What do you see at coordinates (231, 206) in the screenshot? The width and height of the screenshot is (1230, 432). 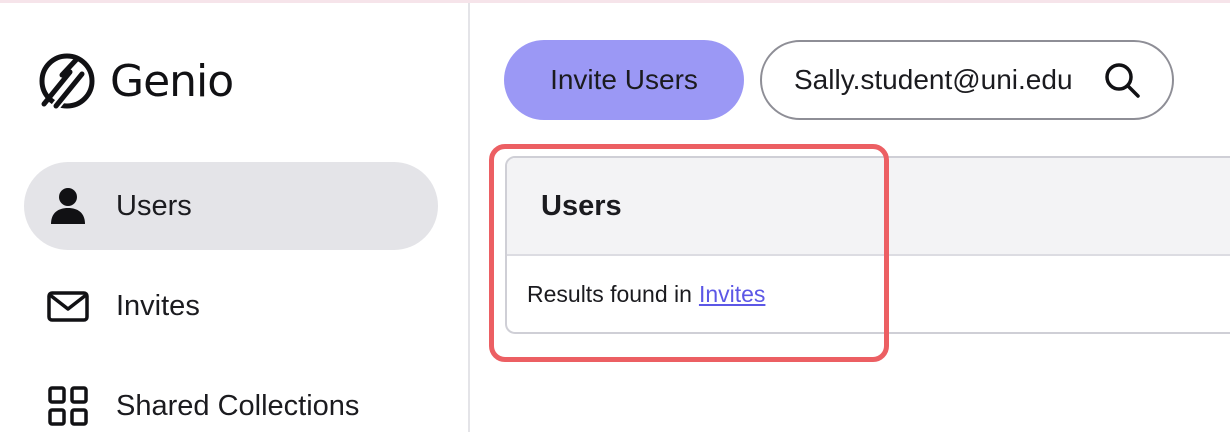 I see `sidebar-item-users: Users` at bounding box center [231, 206].